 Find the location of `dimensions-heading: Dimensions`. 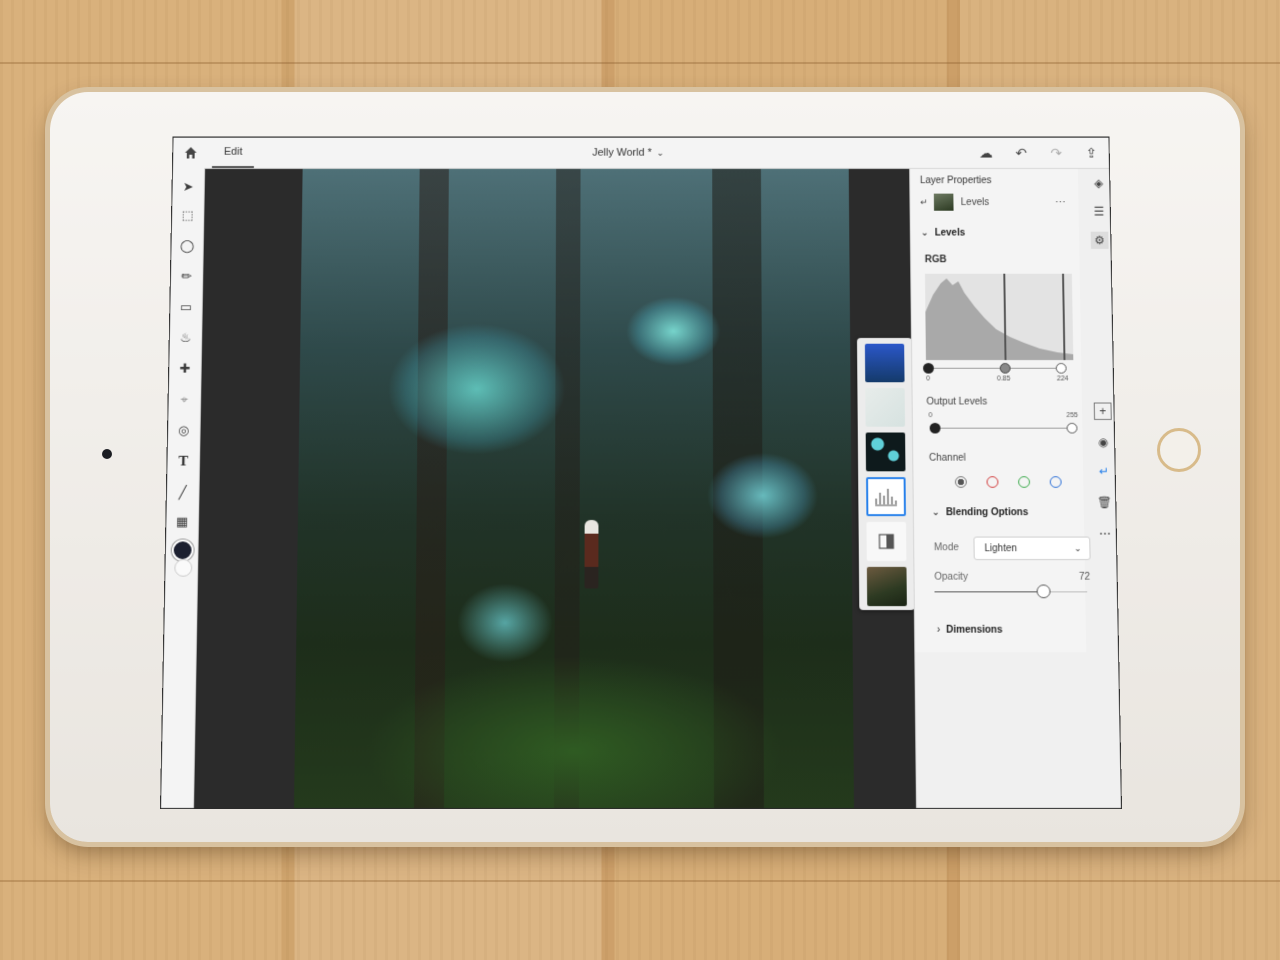

dimensions-heading: Dimensions is located at coordinates (974, 630).